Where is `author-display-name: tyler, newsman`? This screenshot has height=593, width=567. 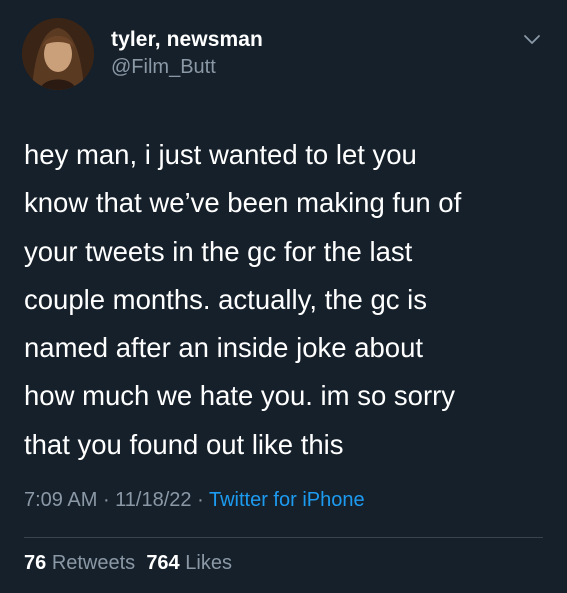 author-display-name: tyler, newsman is located at coordinates (187, 40).